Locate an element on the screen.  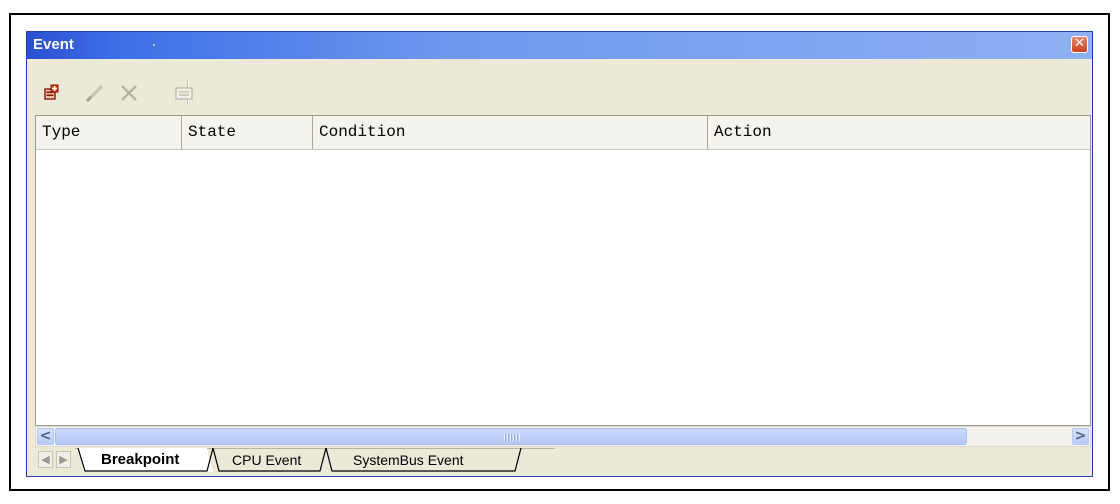
delete-x-icon is located at coordinates (129, 93).